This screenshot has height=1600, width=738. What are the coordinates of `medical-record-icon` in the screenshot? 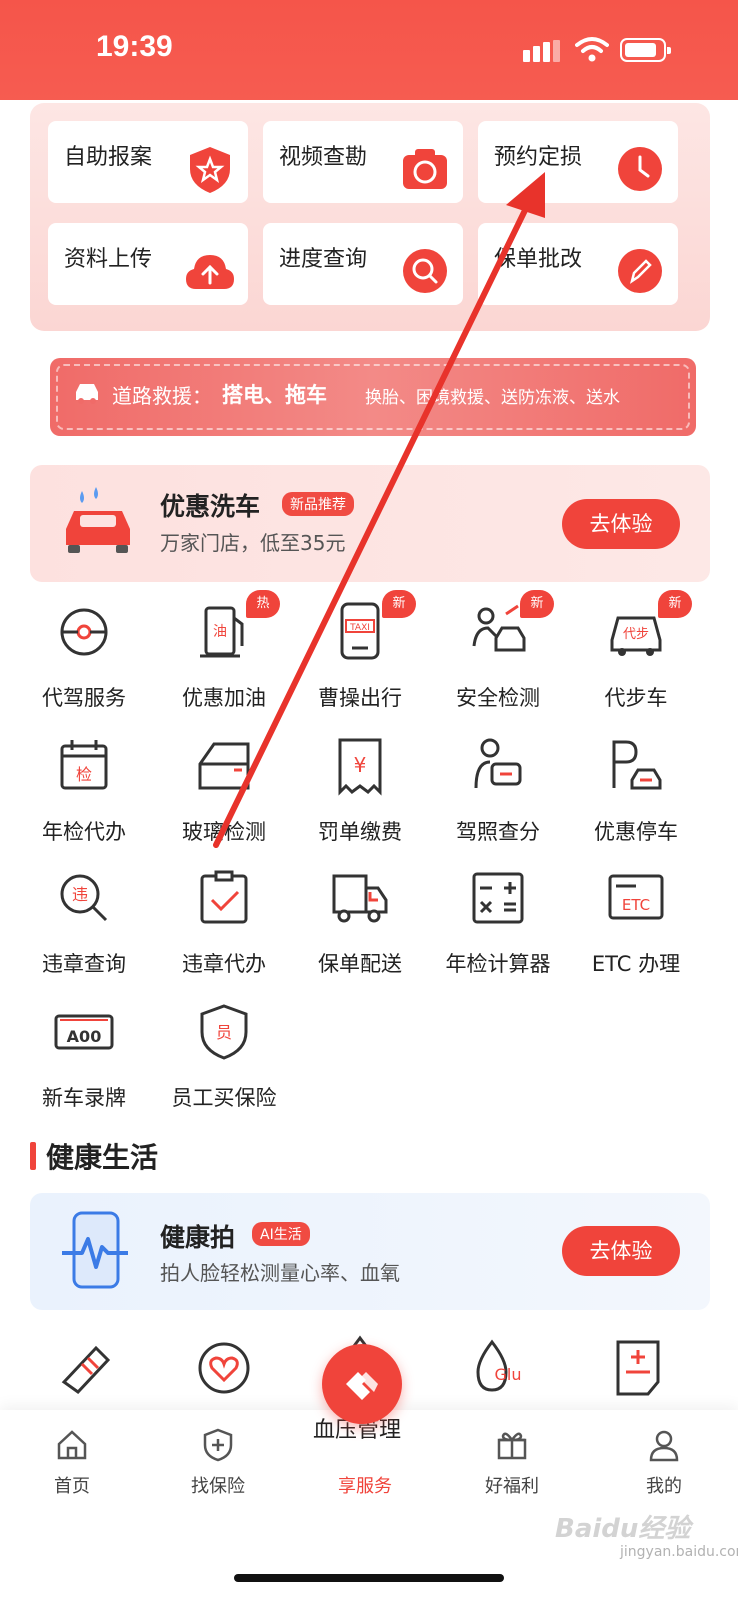 It's located at (638, 1368).